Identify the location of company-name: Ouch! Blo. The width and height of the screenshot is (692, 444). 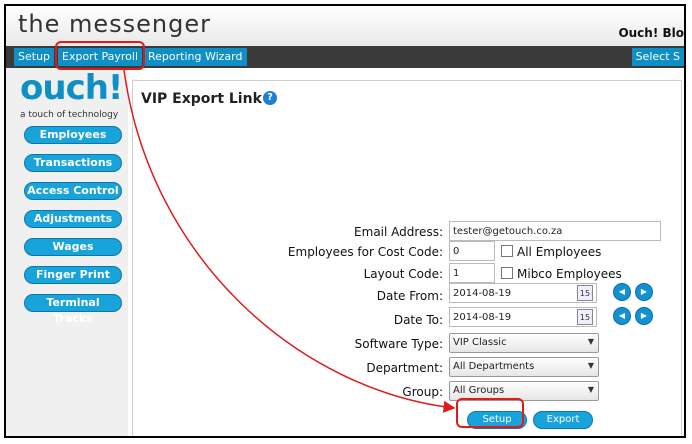
(651, 33).